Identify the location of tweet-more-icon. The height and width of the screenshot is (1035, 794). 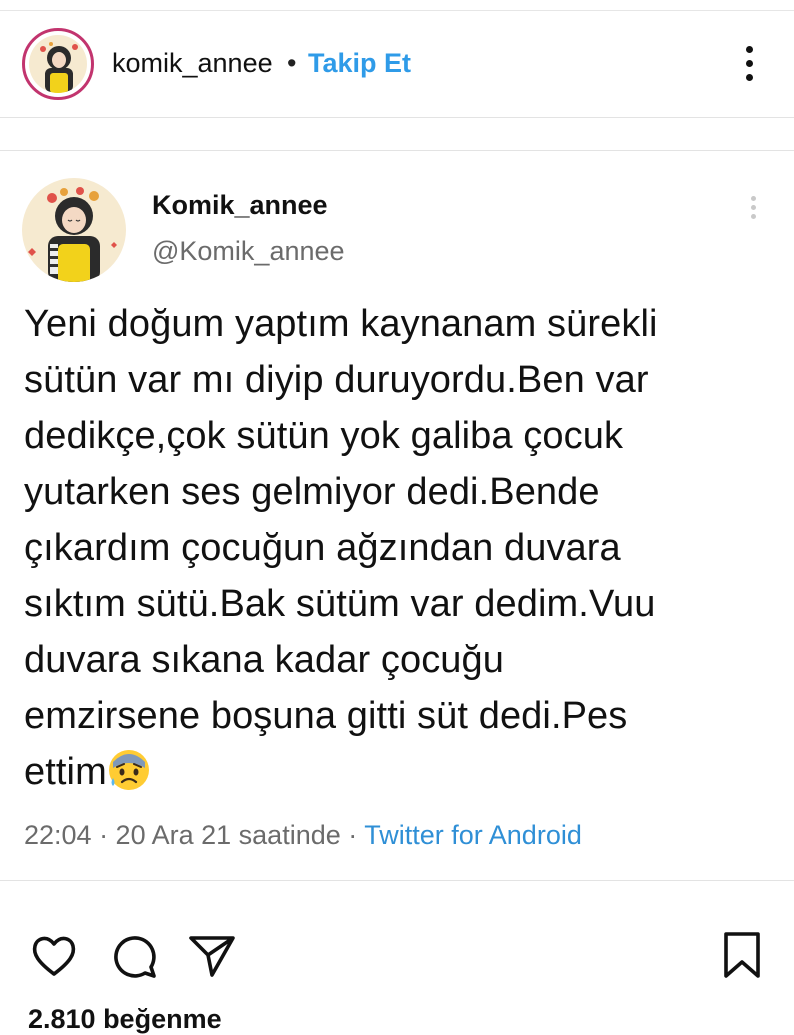
(754, 208).